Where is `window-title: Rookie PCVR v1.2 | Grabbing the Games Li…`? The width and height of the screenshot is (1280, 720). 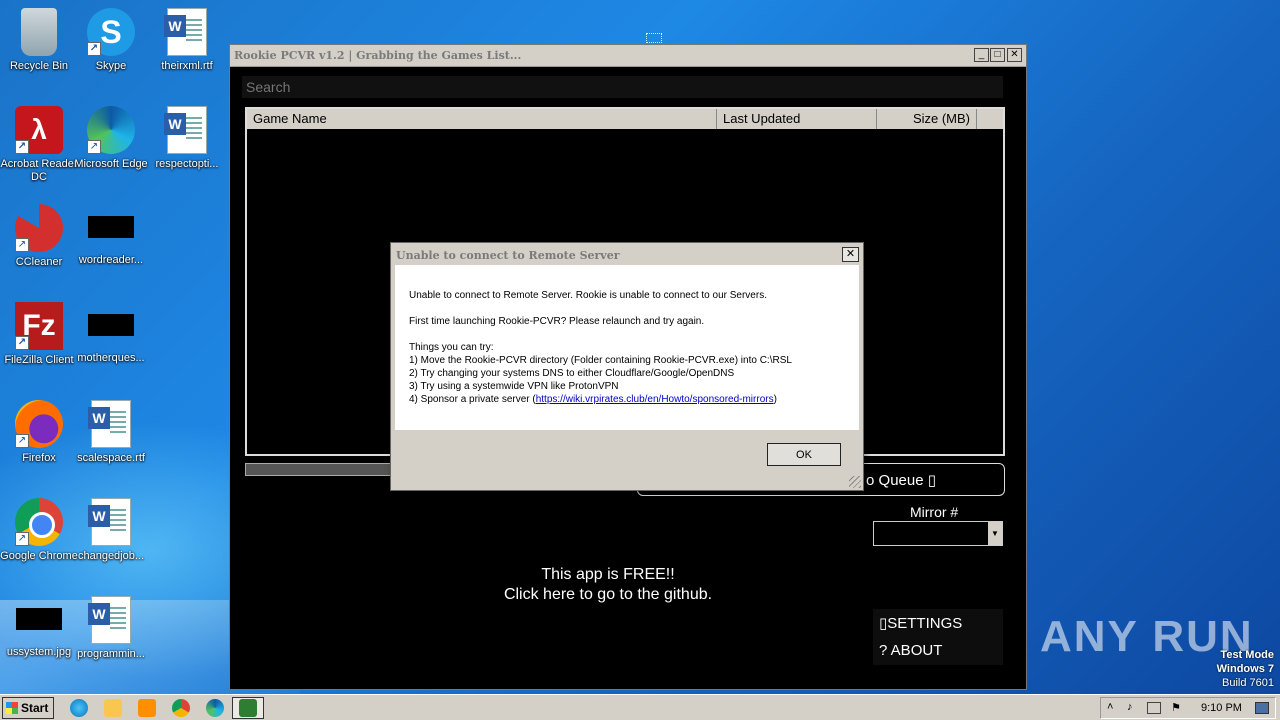 window-title: Rookie PCVR v1.2 | Grabbing the Games Li… is located at coordinates (378, 55).